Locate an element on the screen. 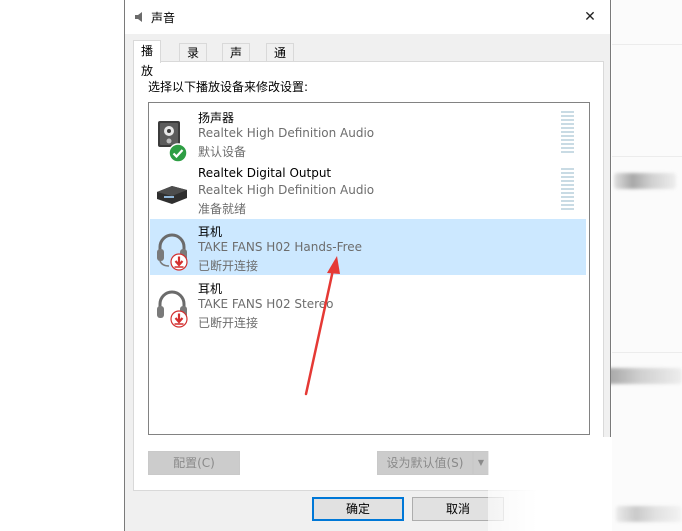  device-item-headset-hands-free: 耳机 TAKE FANS H02 Hands-Free 已断开连接 is located at coordinates (368, 247).